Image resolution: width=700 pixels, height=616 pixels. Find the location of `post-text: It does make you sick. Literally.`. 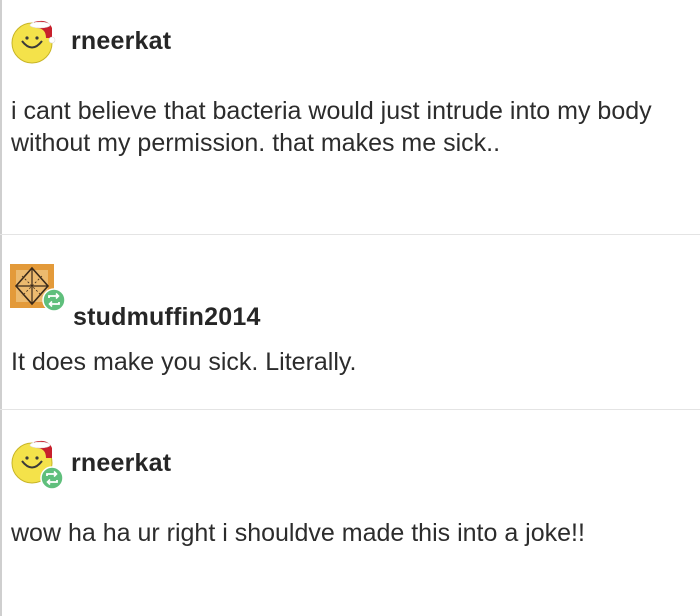

post-text: It does make you sick. Literally. is located at coordinates (184, 362).